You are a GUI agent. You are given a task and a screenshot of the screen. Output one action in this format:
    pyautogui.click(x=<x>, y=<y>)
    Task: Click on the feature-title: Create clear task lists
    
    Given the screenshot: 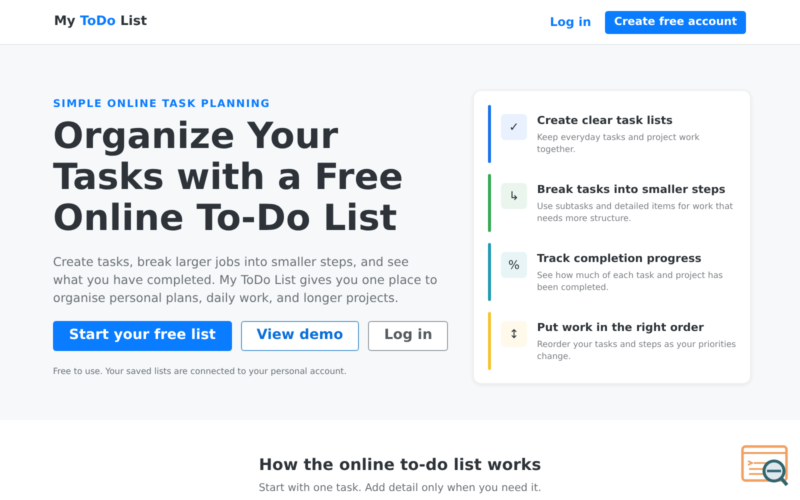 What is the action you would take?
    pyautogui.click(x=605, y=121)
    